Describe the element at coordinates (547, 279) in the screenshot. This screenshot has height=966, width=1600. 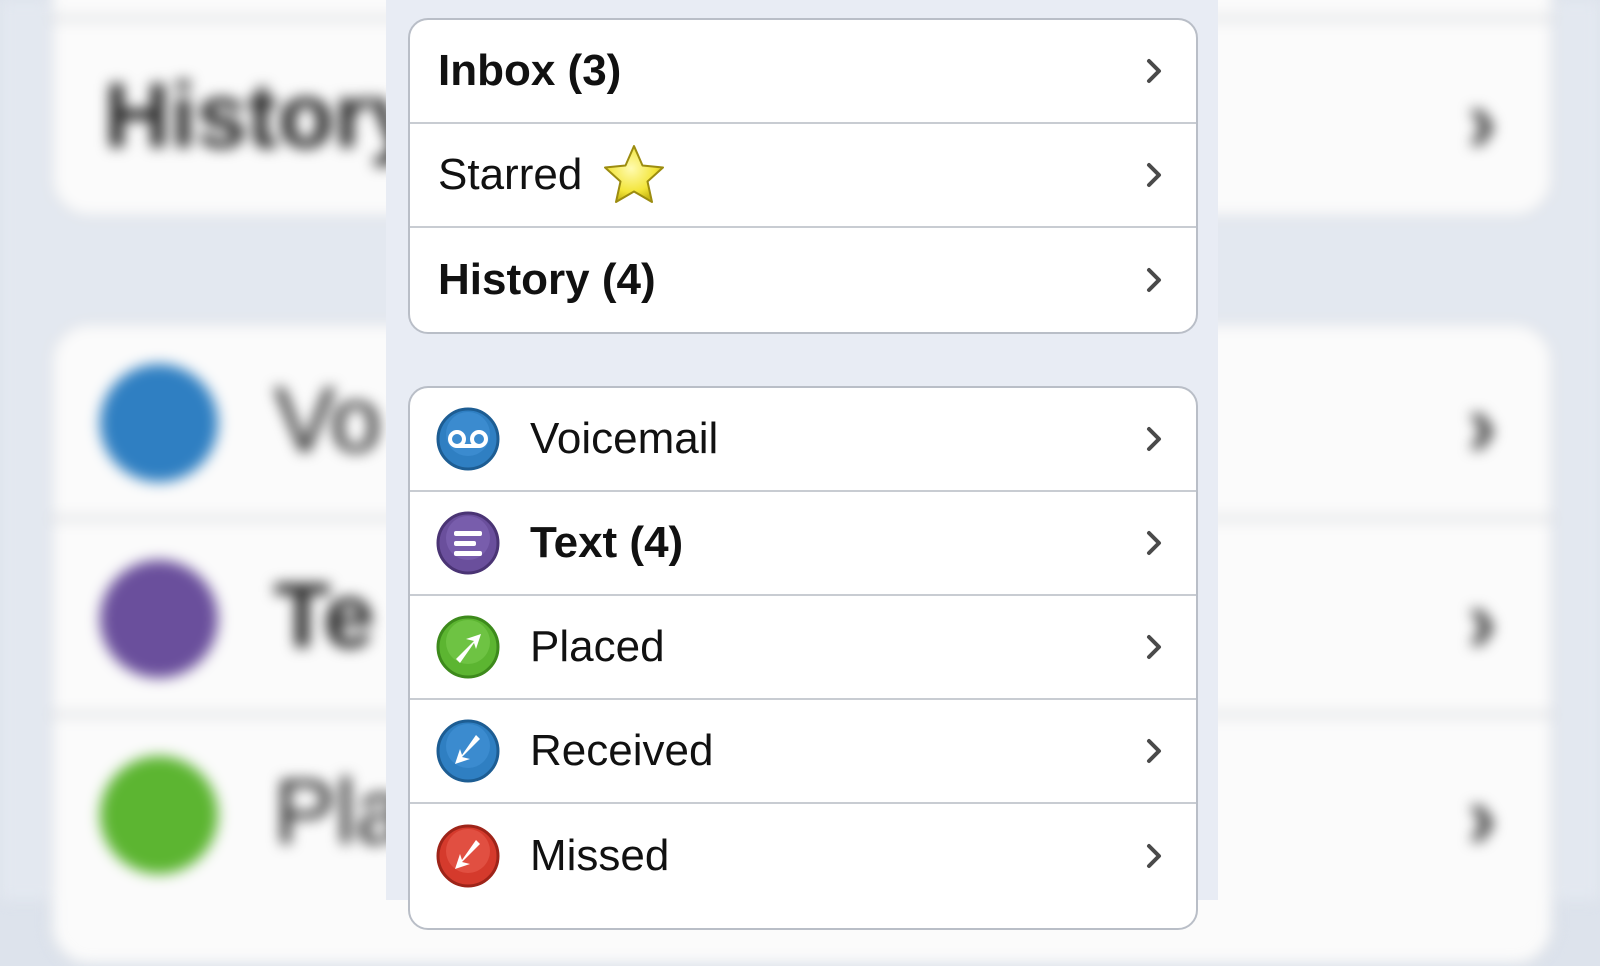
I see `history-label: History (4)` at that location.